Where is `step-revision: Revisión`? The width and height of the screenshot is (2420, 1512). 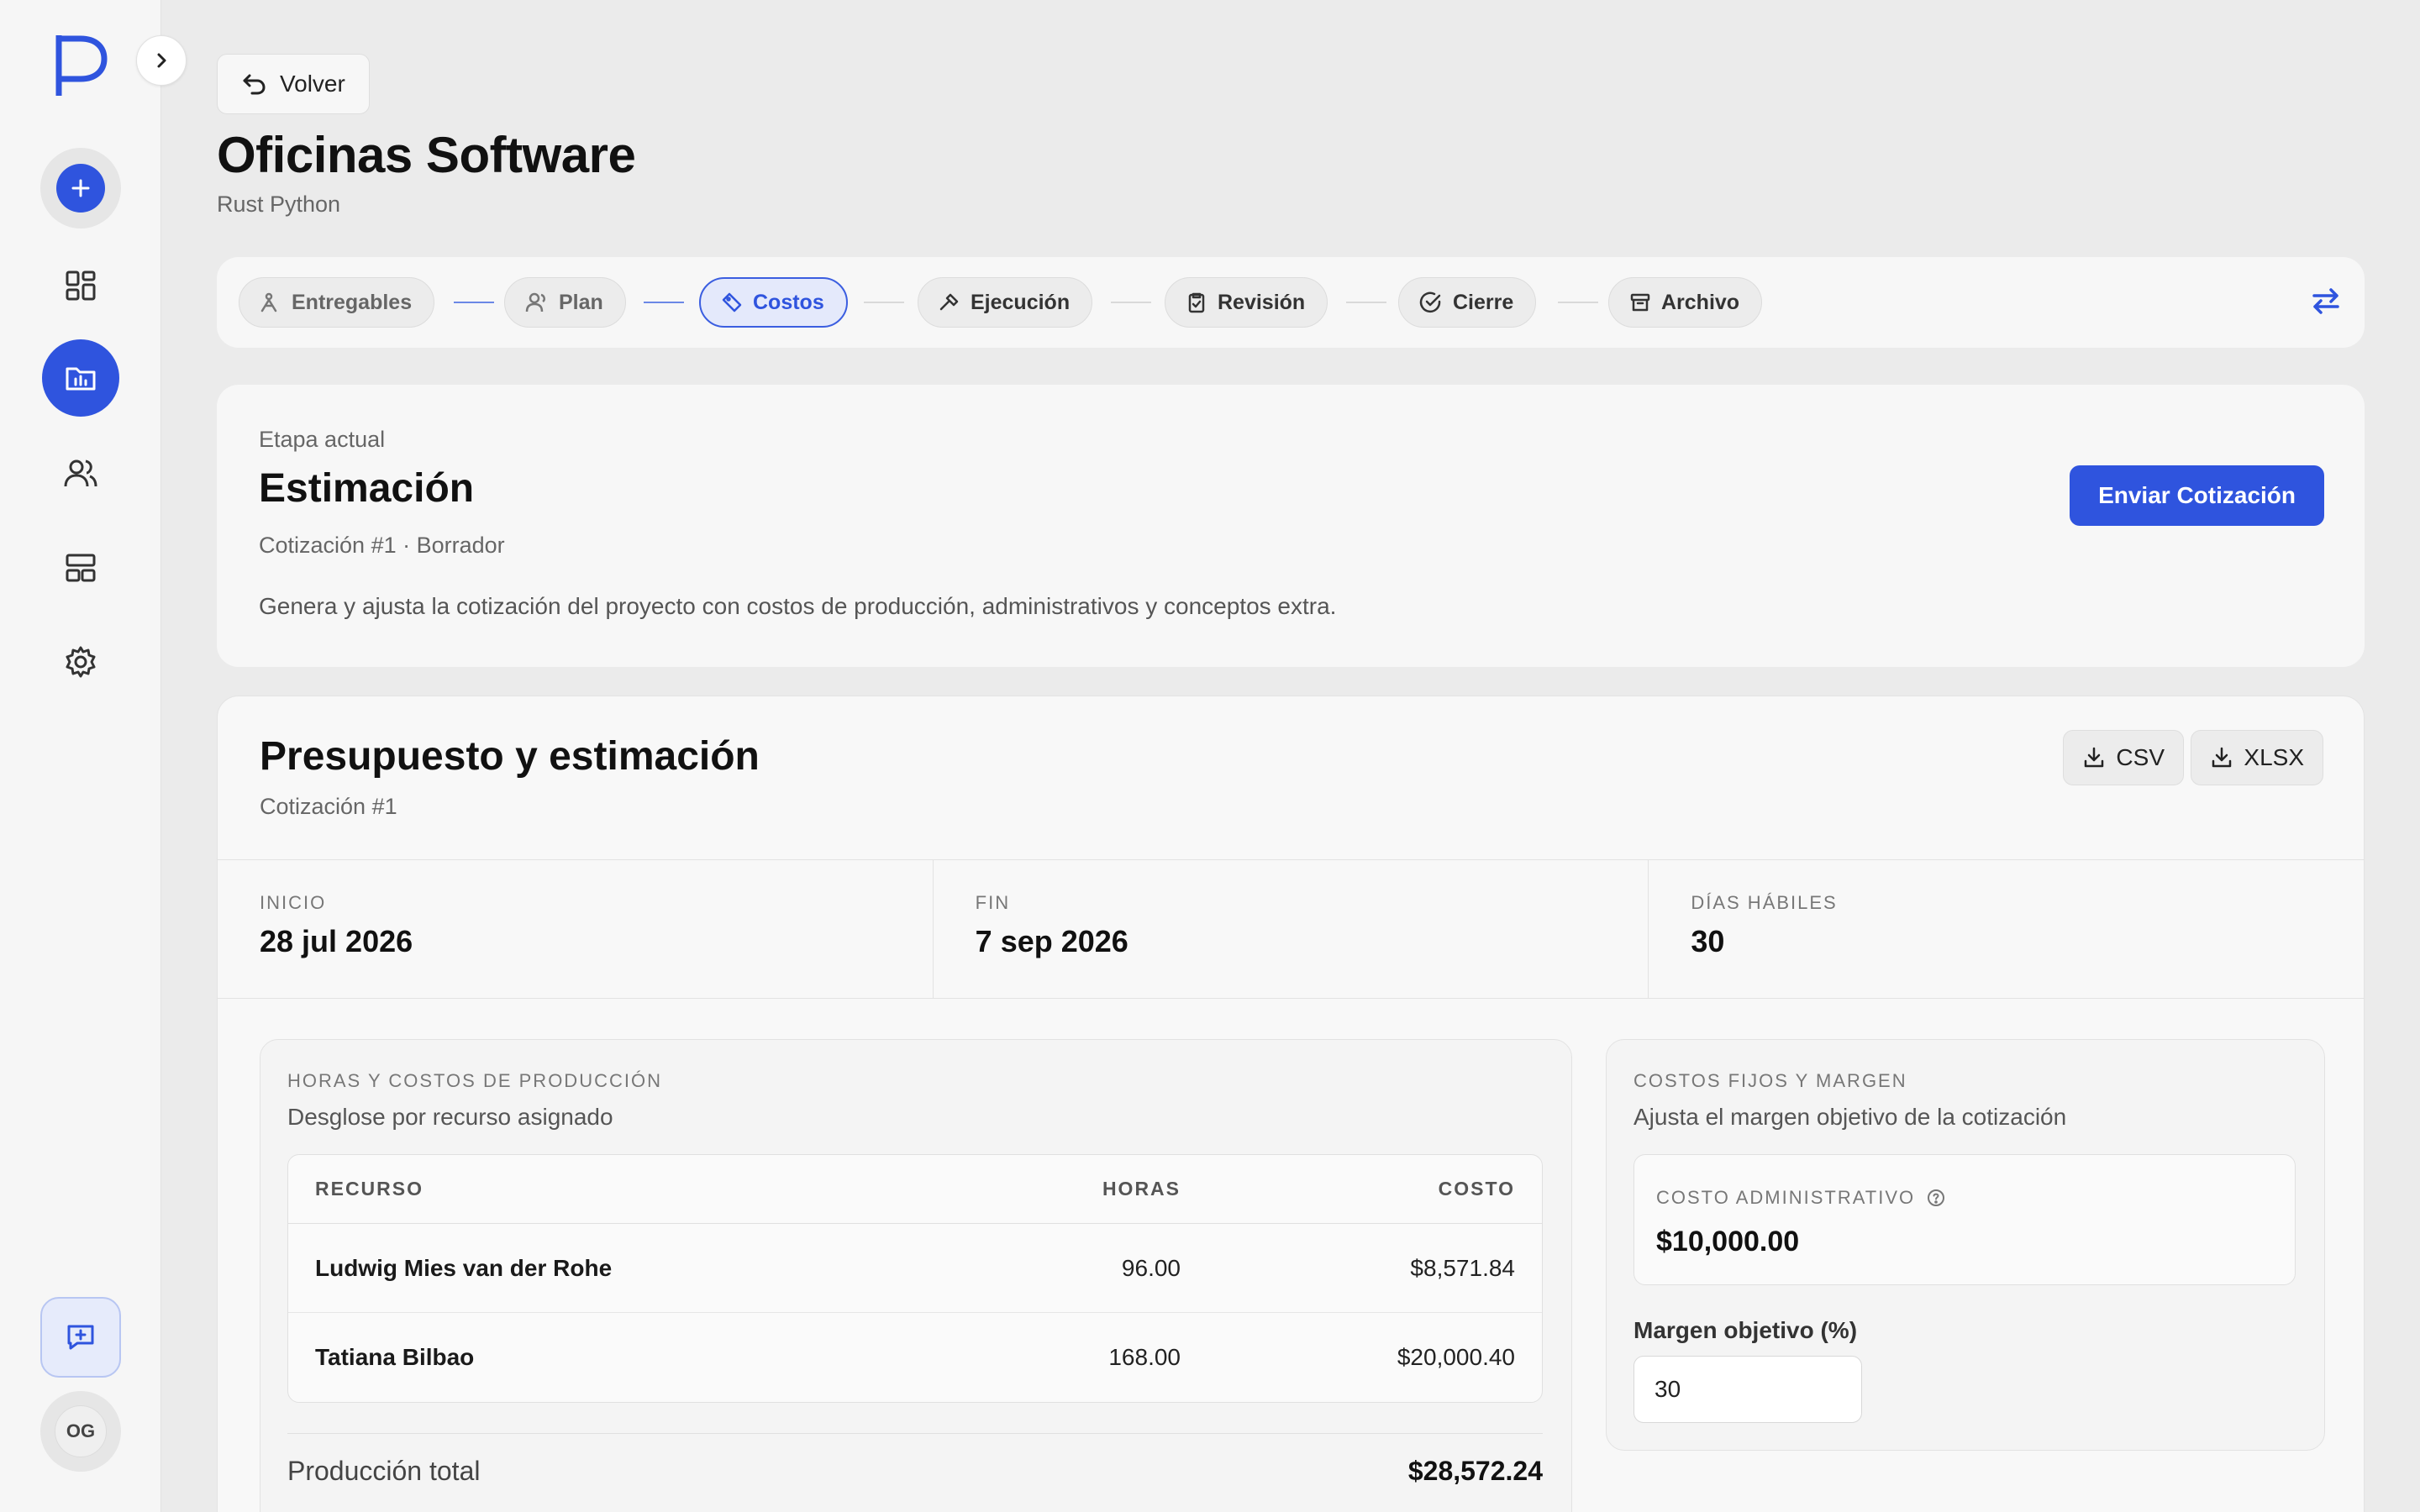
step-revision: Revisión is located at coordinates (1246, 302).